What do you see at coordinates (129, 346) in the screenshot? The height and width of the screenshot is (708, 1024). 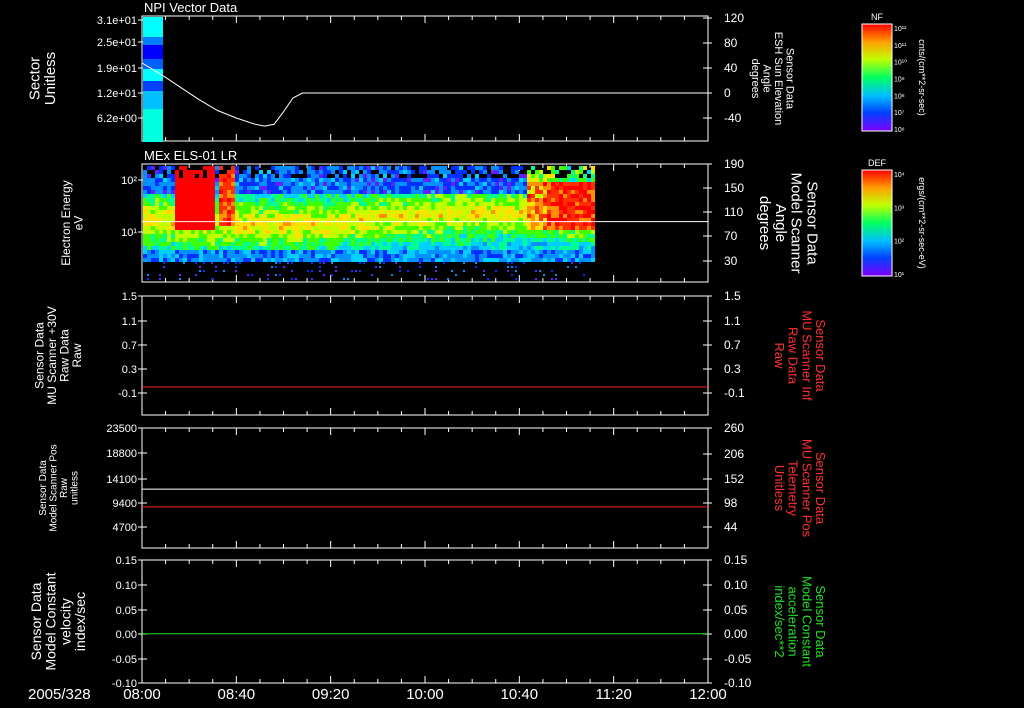 I see `y-tick-label-left: 0.7` at bounding box center [129, 346].